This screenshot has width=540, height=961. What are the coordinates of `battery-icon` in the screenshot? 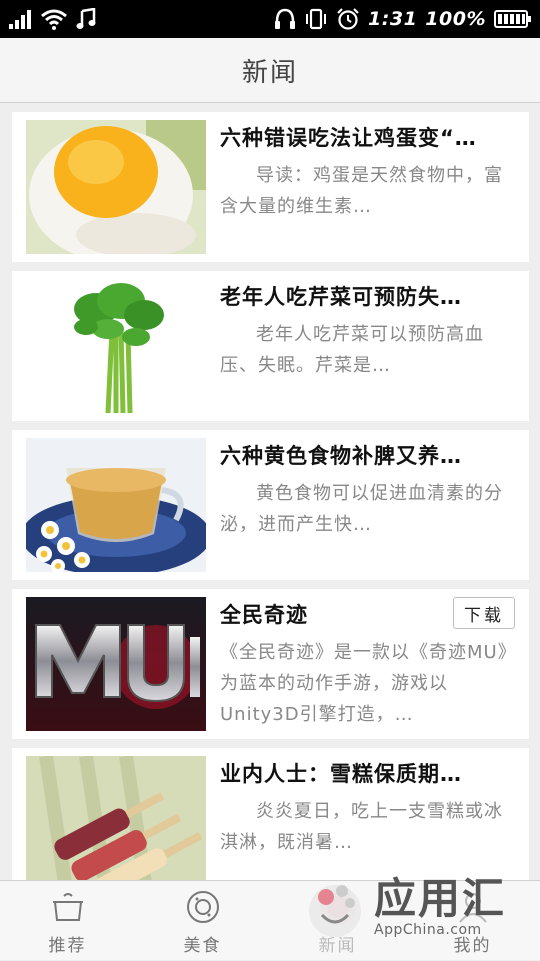 It's located at (513, 19).